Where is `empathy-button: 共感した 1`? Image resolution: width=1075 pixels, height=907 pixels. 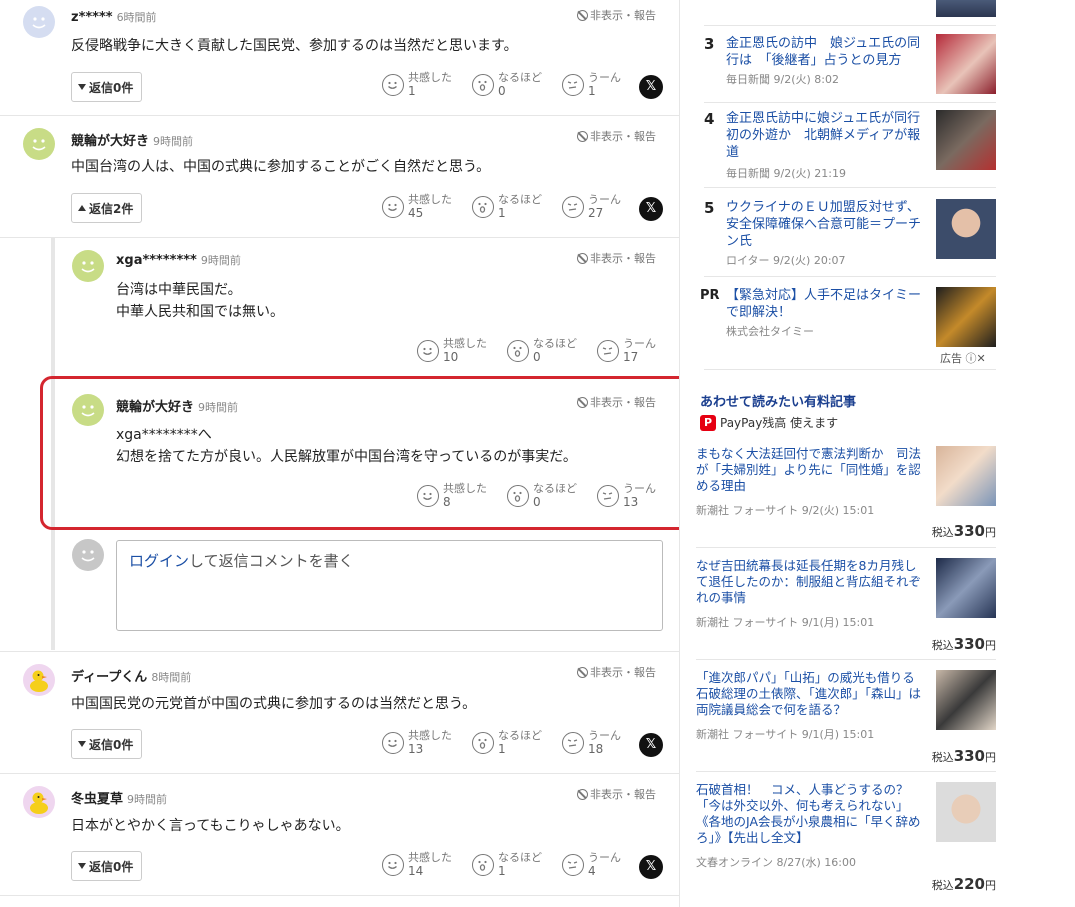
empathy-button: 共感した 1 is located at coordinates (417, 84).